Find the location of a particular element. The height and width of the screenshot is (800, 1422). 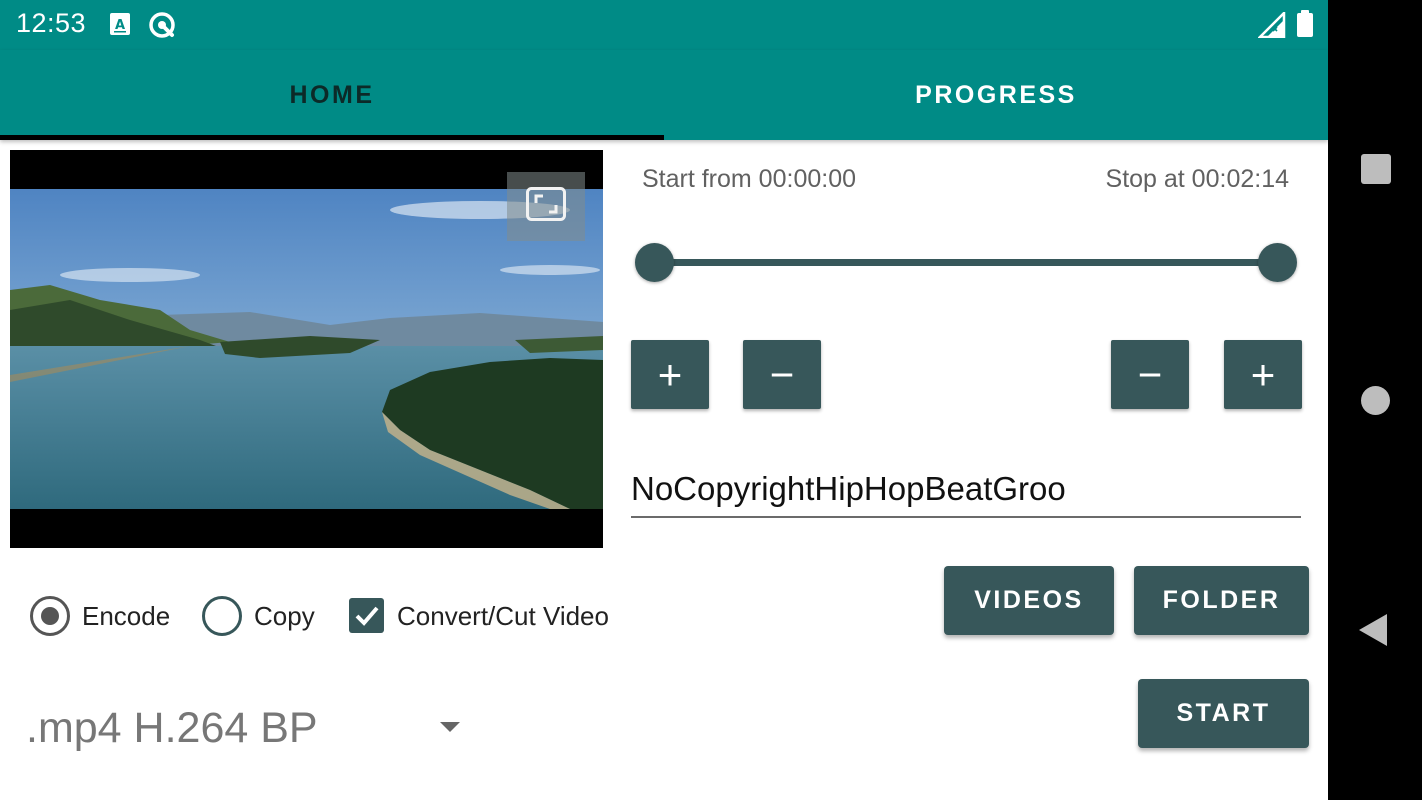

stop-time-label: Stop at 00:02:14 is located at coordinates (1197, 179).